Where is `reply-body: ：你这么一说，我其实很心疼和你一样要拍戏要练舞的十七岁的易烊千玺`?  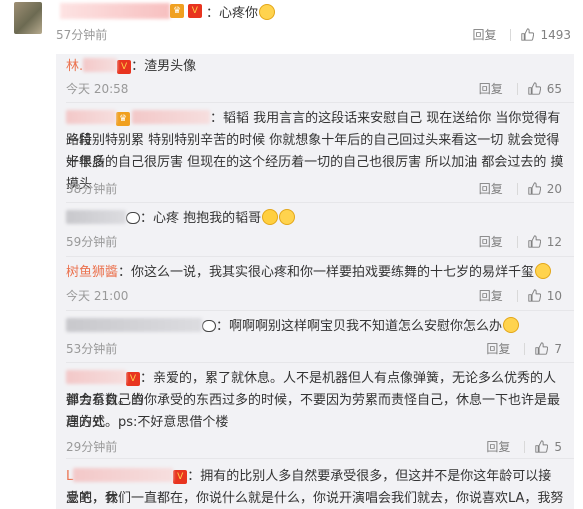 reply-body: ：你这么一说，我其实很心疼和你一样要拍戏要练舞的十七岁的易烊千玺 is located at coordinates (326, 272).